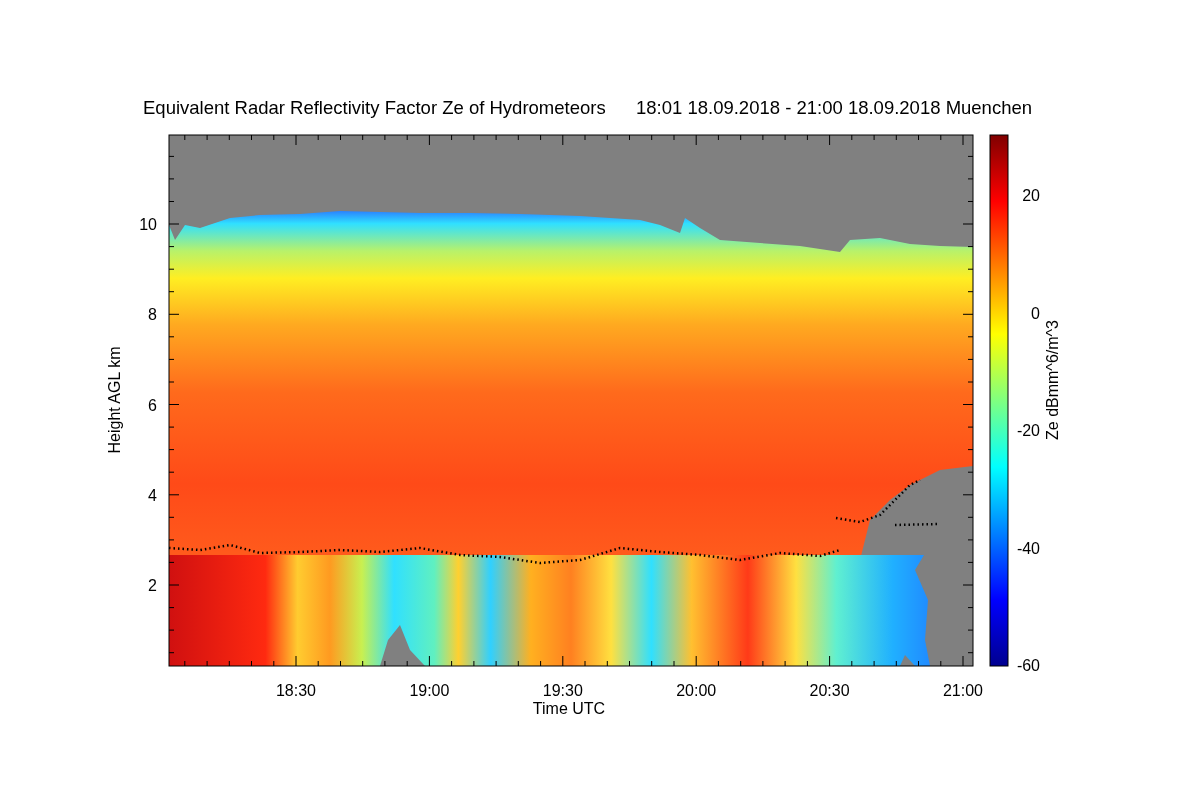 The width and height of the screenshot is (1200, 800). I want to click on x-tick-label: 20:30, so click(829, 690).